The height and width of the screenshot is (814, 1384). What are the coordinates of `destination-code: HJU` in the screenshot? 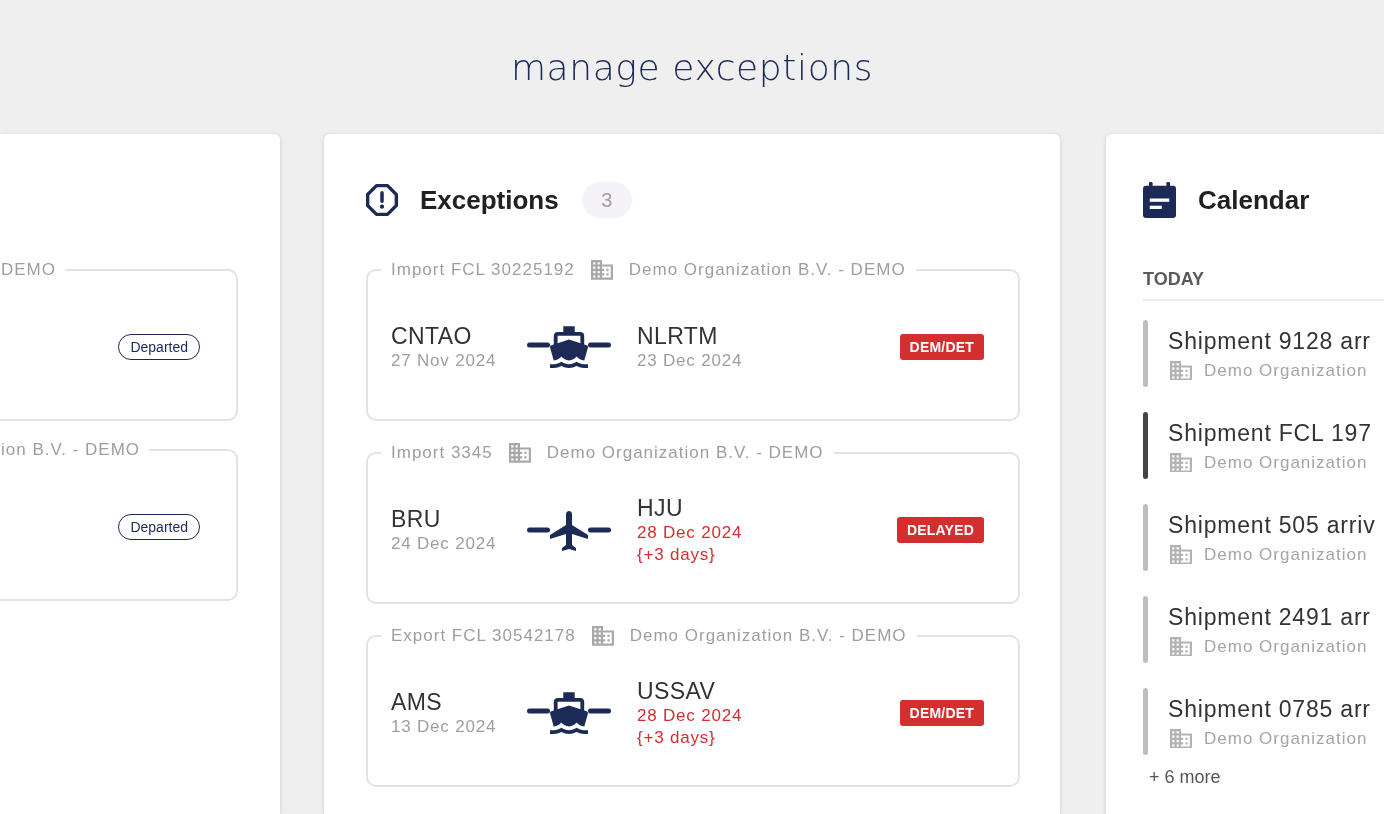 It's located at (660, 507).